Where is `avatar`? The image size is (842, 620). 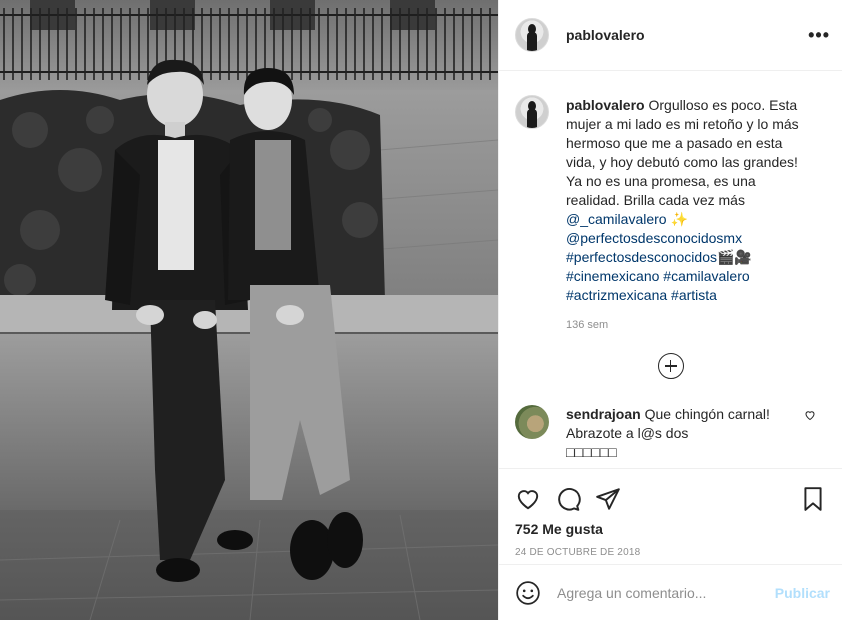 avatar is located at coordinates (532, 35).